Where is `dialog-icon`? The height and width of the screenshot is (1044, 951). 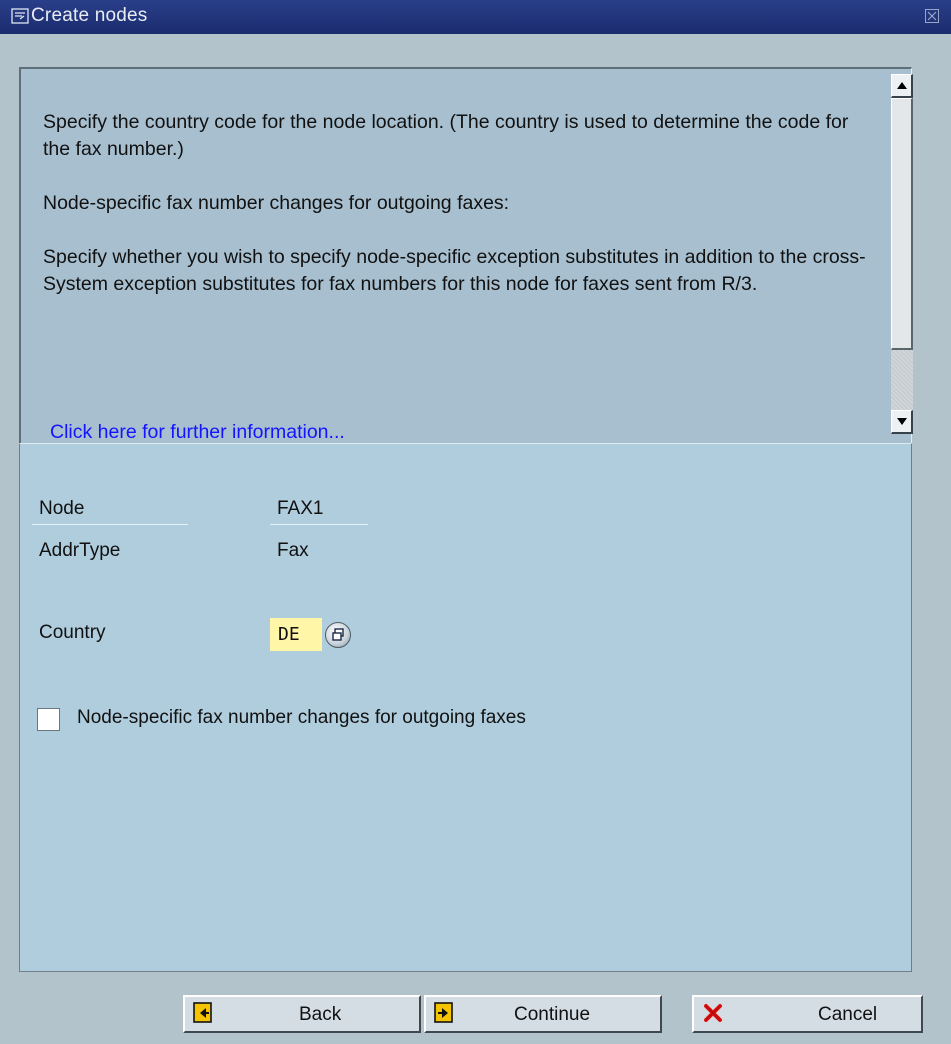 dialog-icon is located at coordinates (20, 16).